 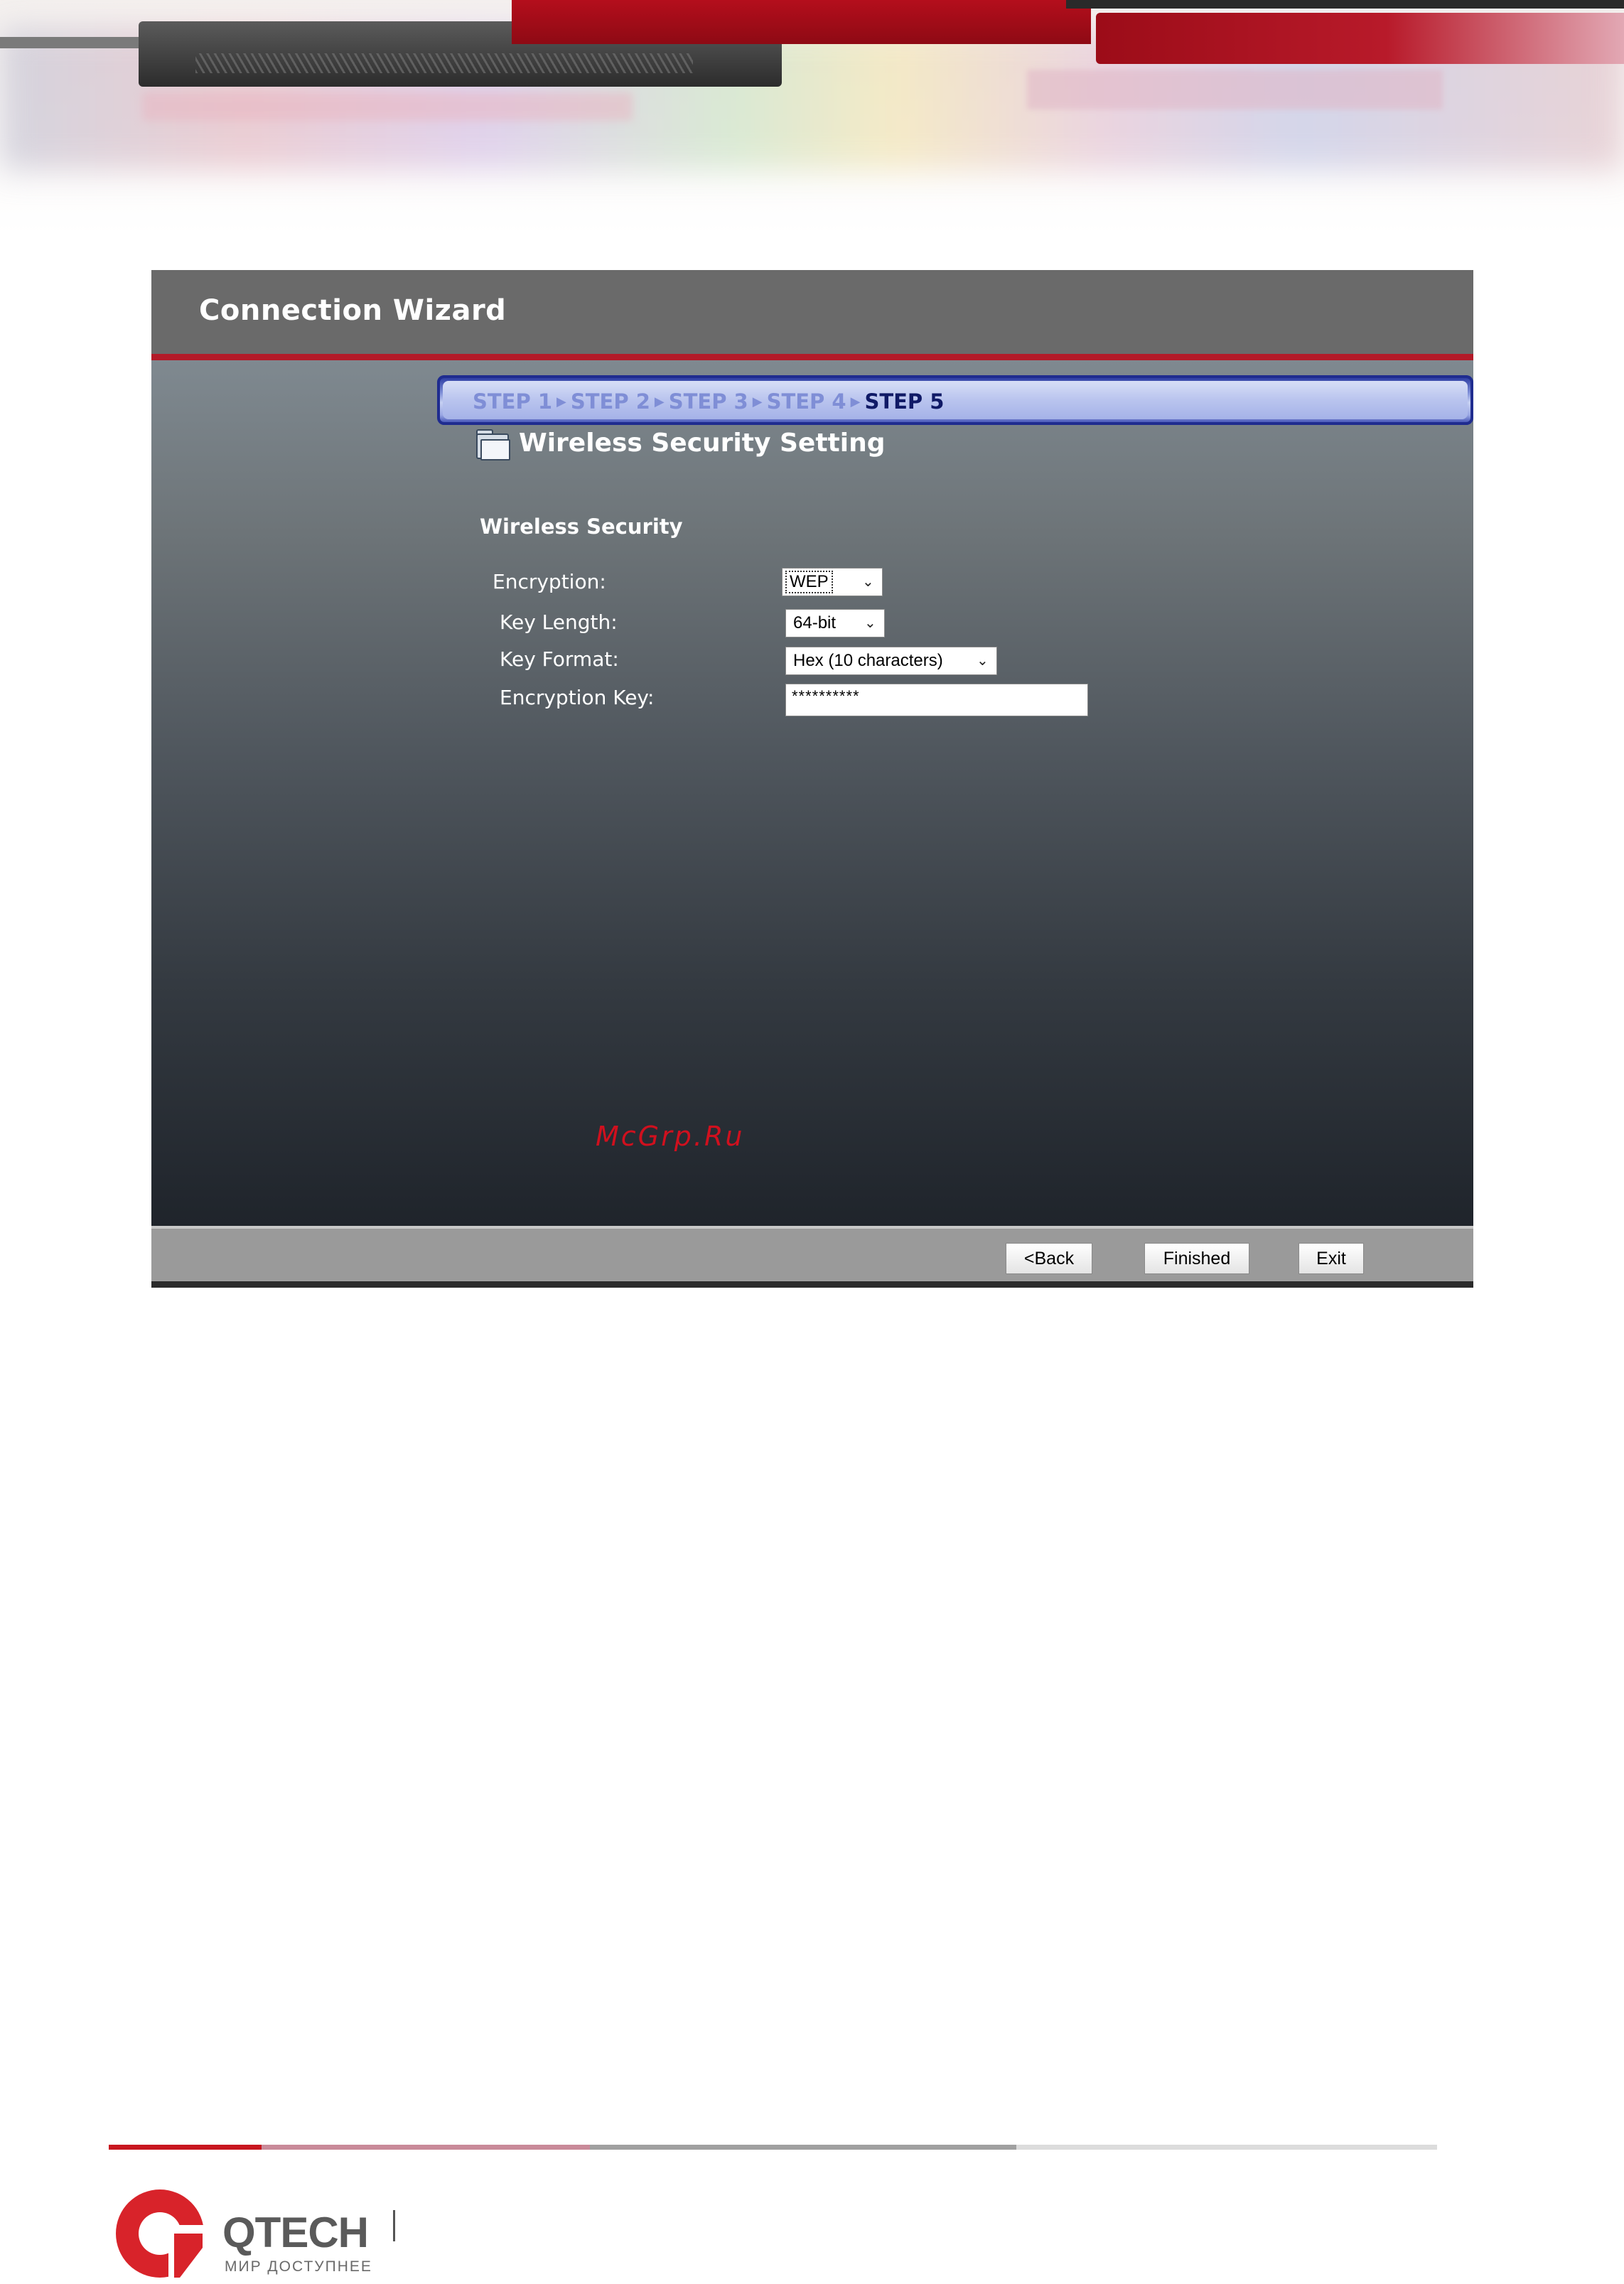 I want to click on brand-name: QTECH, so click(x=295, y=2232).